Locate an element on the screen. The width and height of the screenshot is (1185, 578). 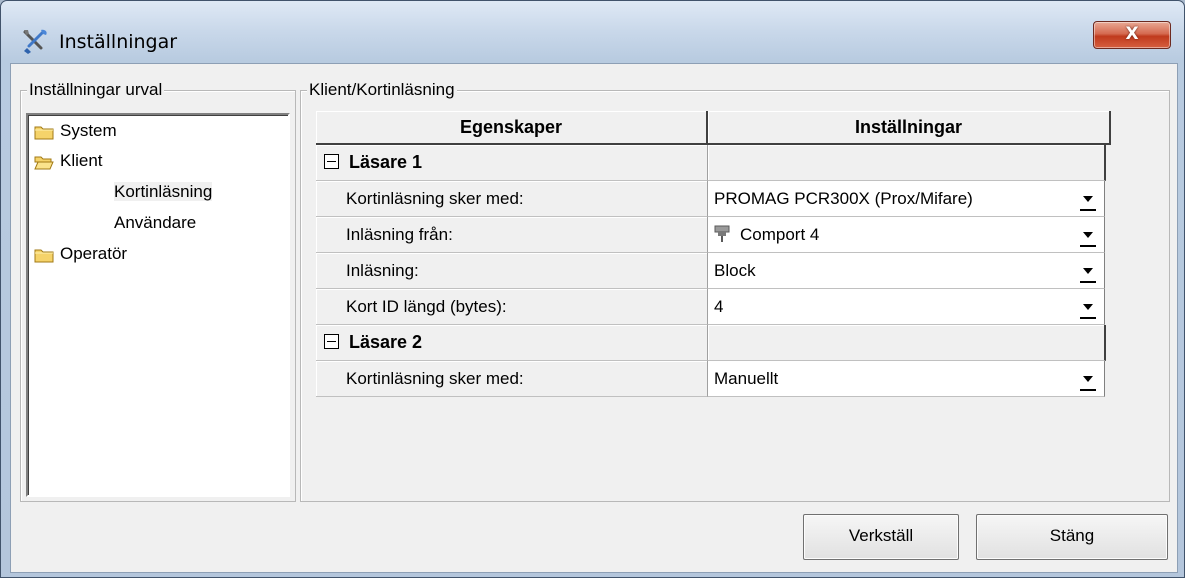
section-row-reader-2: Läsare 2 is located at coordinates (713, 343).